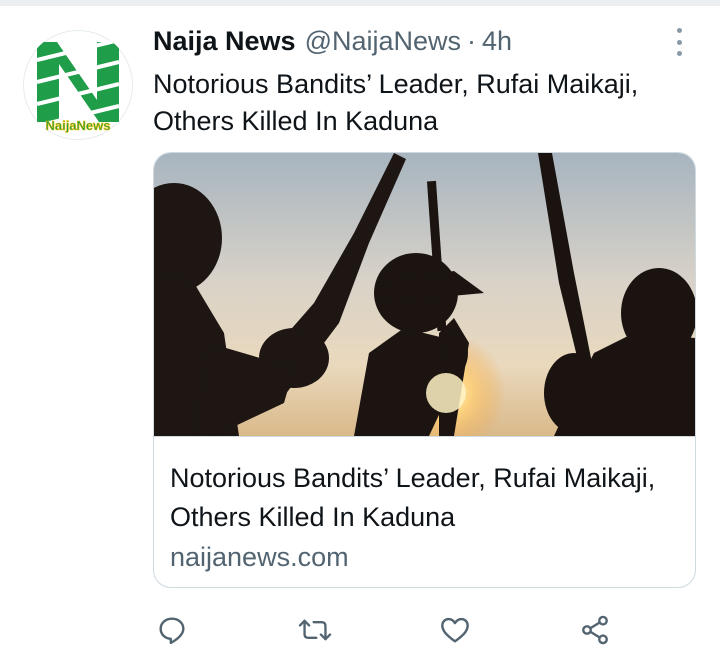 This screenshot has height=668, width=720. I want to click on action-bar, so click(360, 630).